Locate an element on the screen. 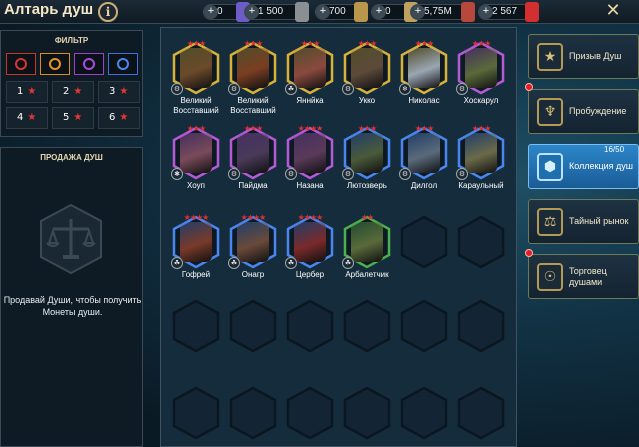  sell-souls-title: ПРОДАЖА ДУШ is located at coordinates (71, 157).